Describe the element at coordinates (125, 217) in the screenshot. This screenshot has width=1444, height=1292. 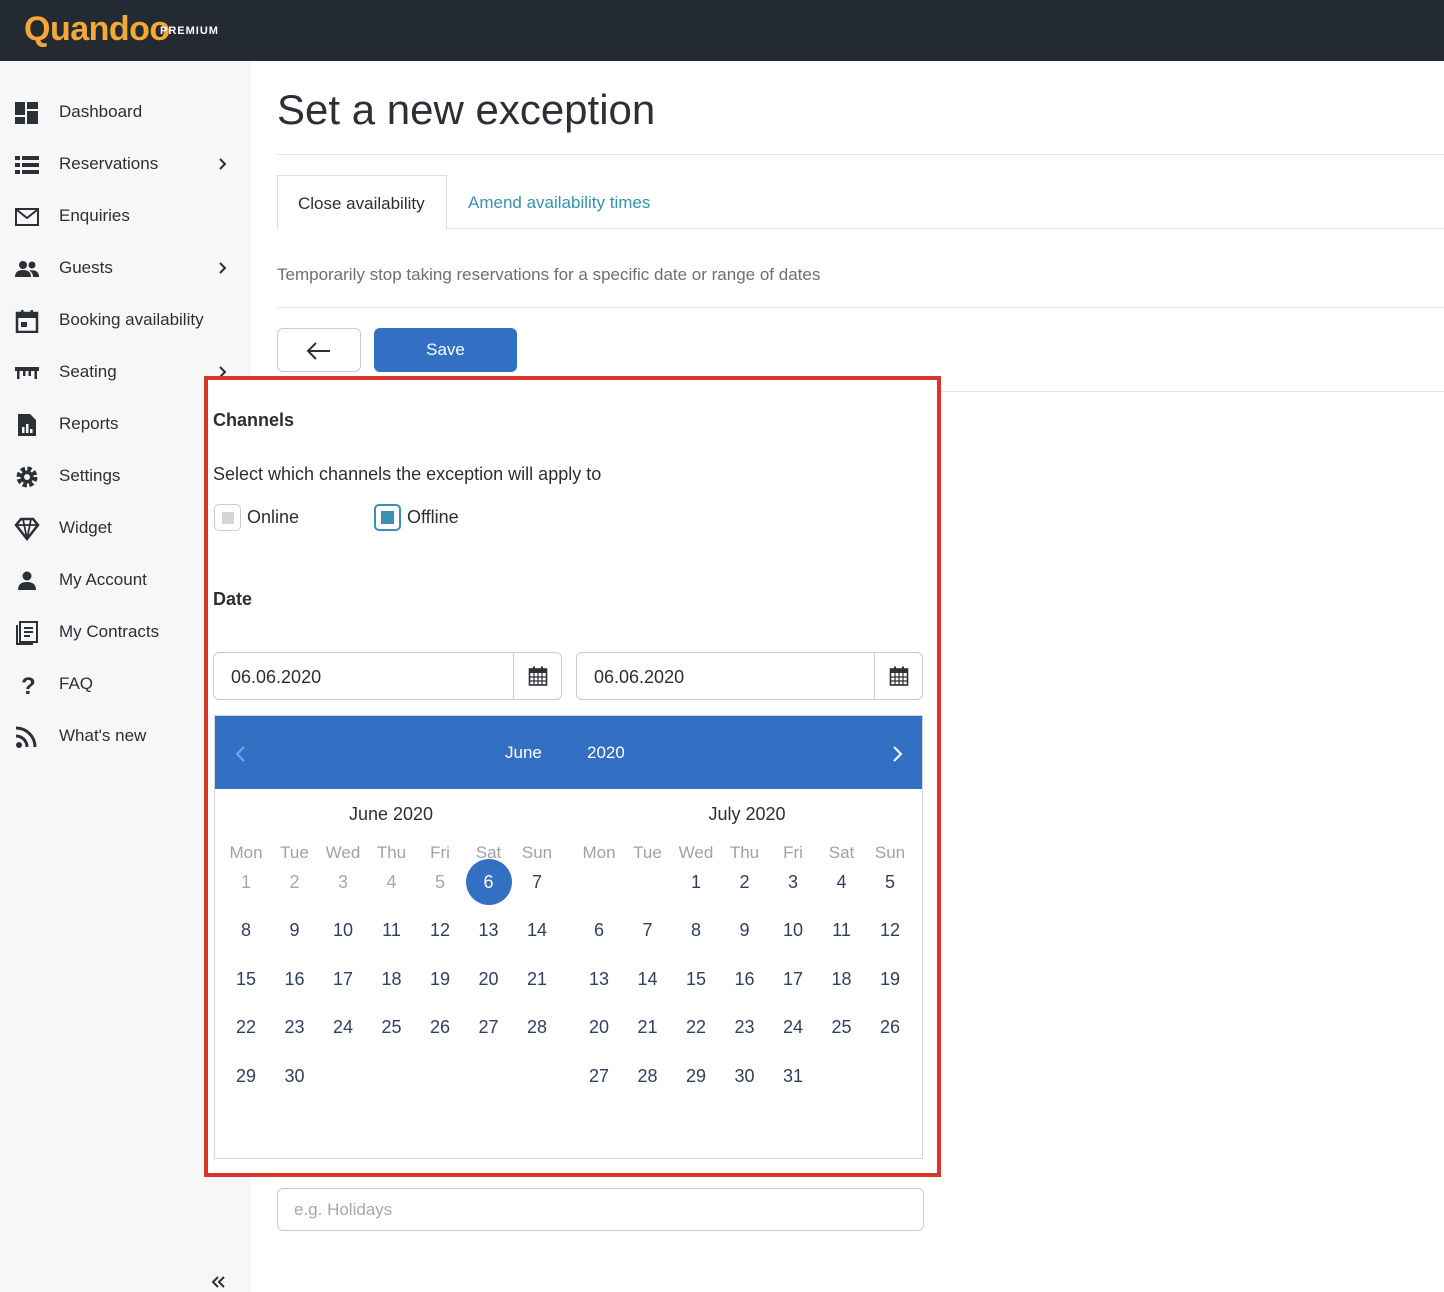
I see `sidebar-item-enquiries: Enquiries` at that location.